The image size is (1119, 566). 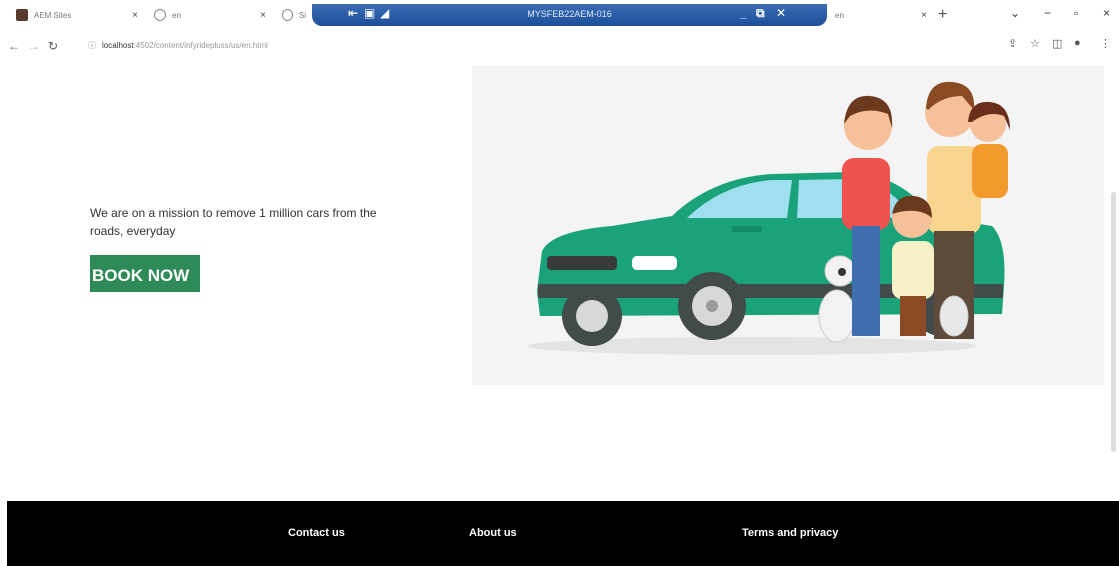 I want to click on tab-label: Si, so click(x=302, y=15).